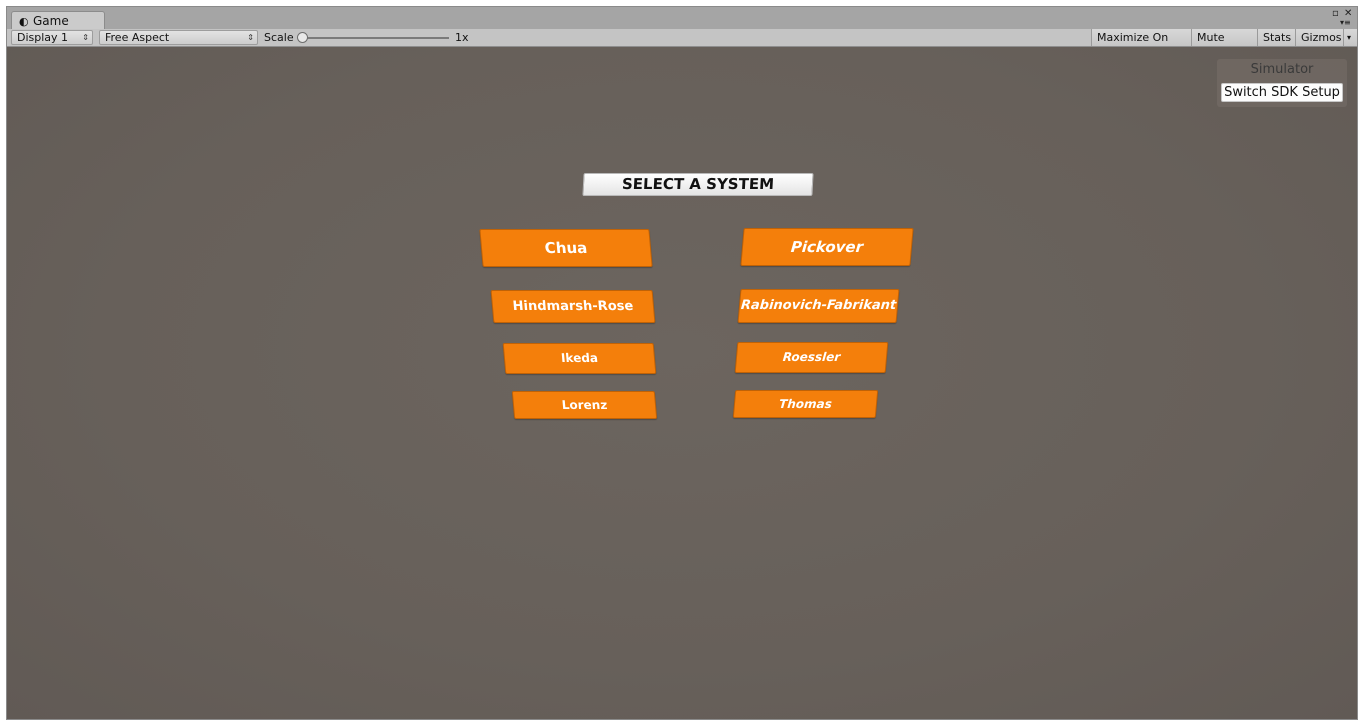 This screenshot has height=728, width=1366. What do you see at coordinates (51, 21) in the screenshot?
I see `tab-game-label: Game` at bounding box center [51, 21].